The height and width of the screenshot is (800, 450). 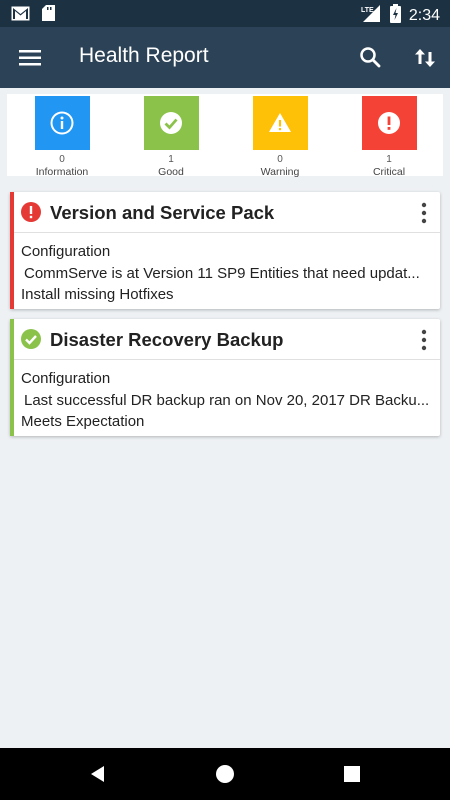 I want to click on page-title: Health Report, so click(x=144, y=55).